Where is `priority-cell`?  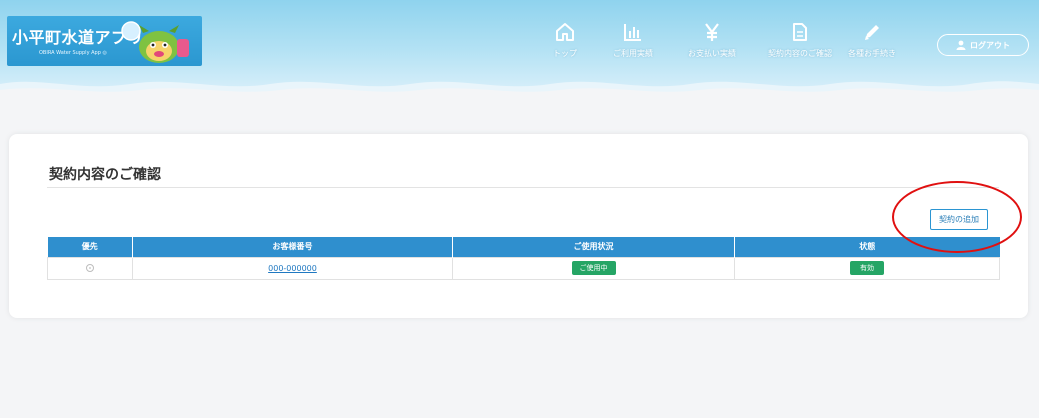
priority-cell is located at coordinates (90, 268).